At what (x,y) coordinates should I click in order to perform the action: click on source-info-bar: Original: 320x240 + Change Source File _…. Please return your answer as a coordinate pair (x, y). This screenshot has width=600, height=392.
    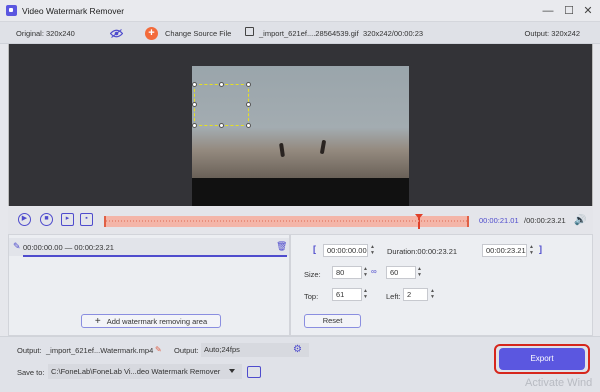
    Looking at the image, I should click on (300, 33).